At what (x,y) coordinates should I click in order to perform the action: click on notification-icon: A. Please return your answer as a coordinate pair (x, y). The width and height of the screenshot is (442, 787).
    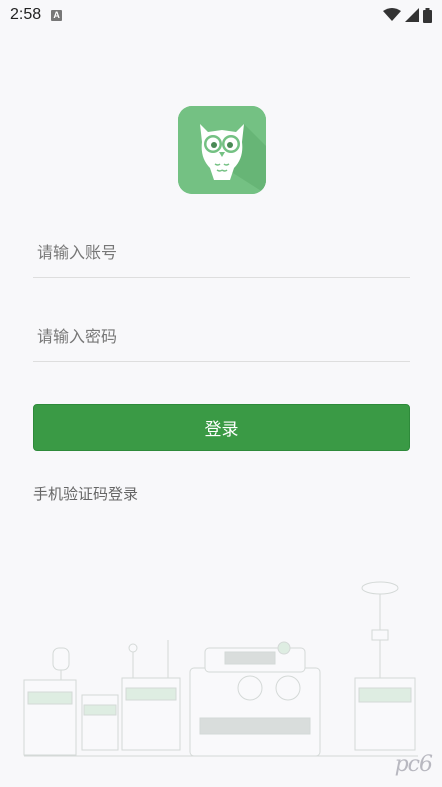
    Looking at the image, I should click on (57, 15).